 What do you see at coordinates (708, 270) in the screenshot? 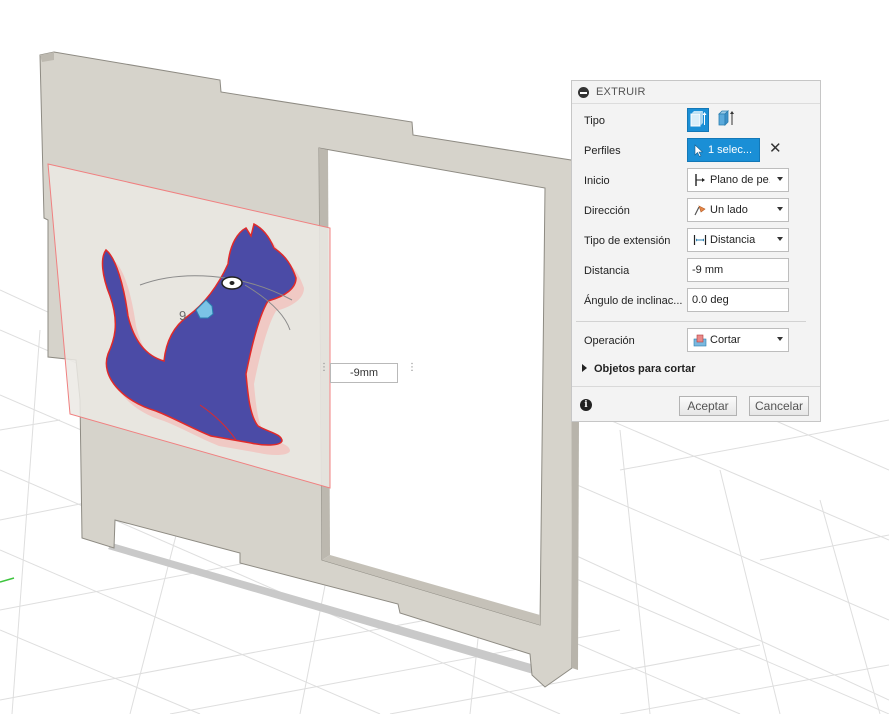
I see `distancia-value: -9 mm` at bounding box center [708, 270].